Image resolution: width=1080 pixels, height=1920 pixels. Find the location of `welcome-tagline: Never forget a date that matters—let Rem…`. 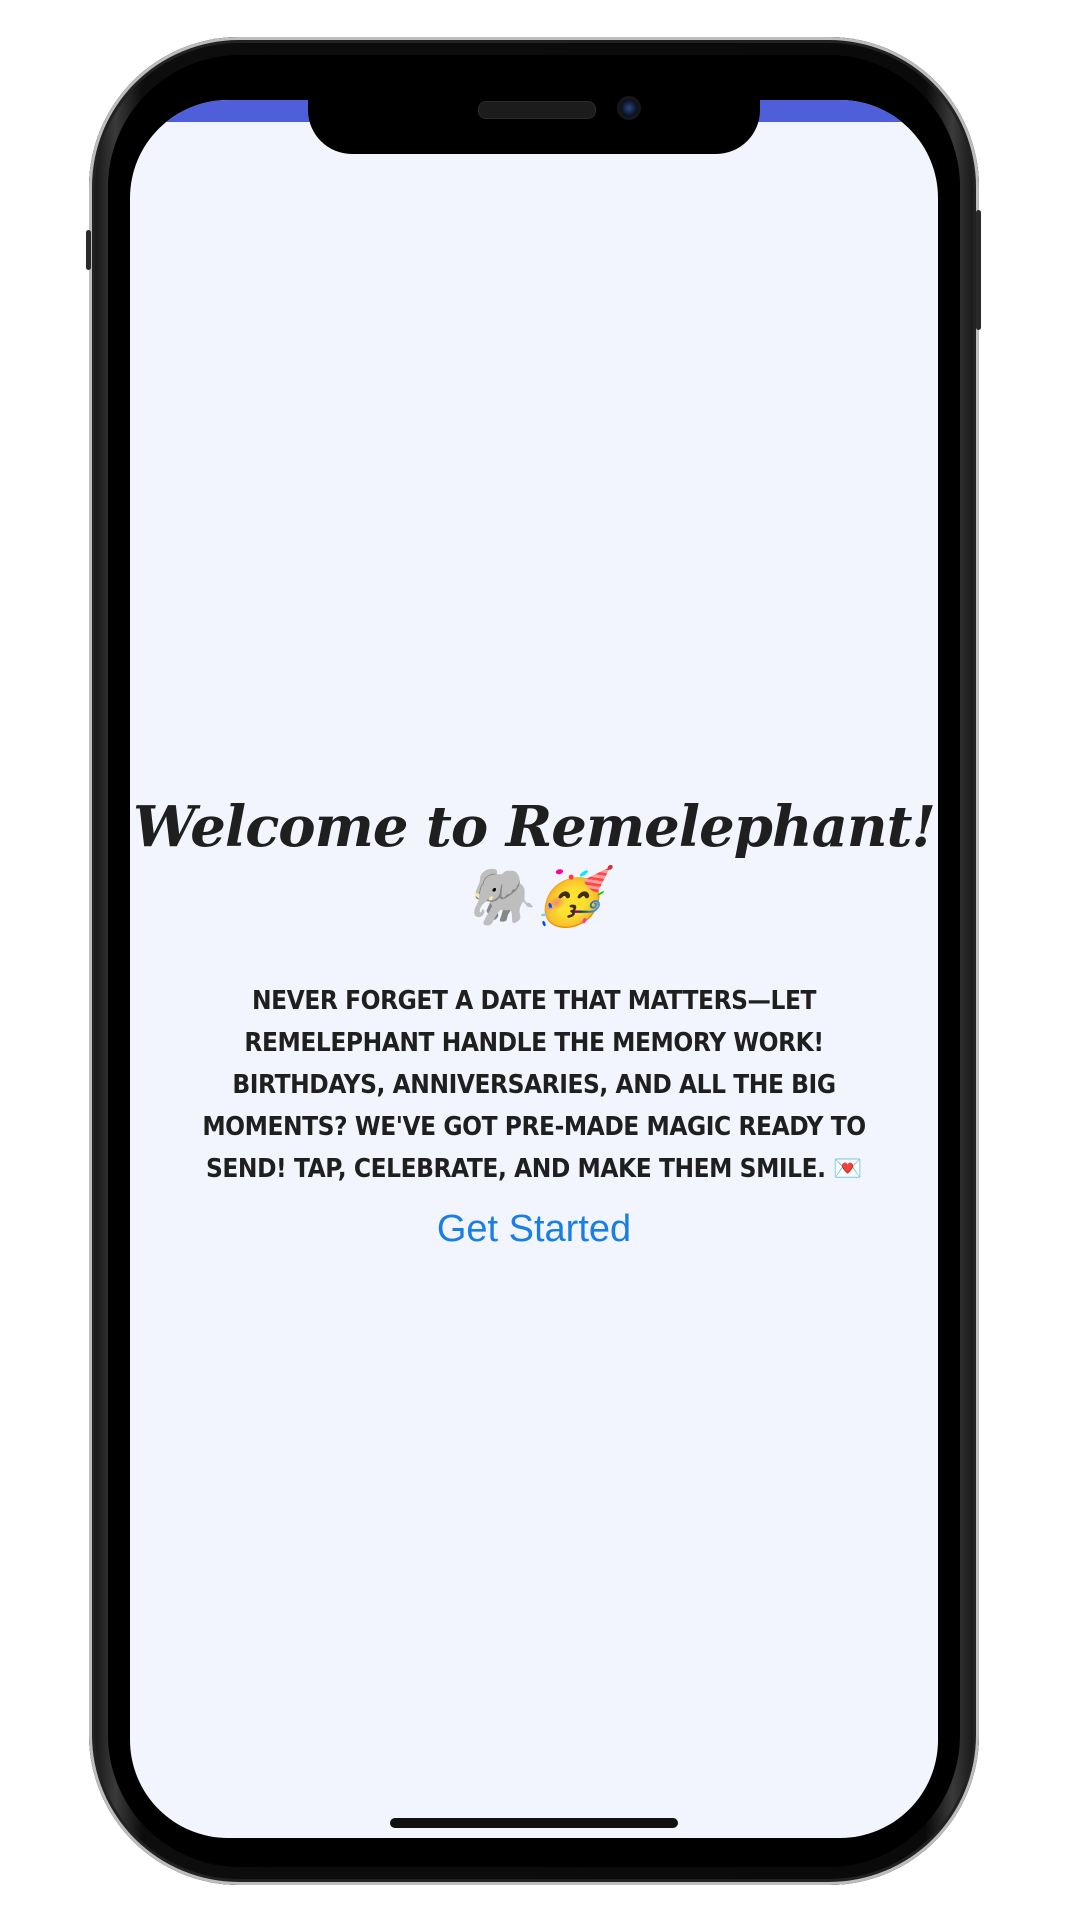

welcome-tagline: Never forget a date that matters—let Rem… is located at coordinates (534, 1085).